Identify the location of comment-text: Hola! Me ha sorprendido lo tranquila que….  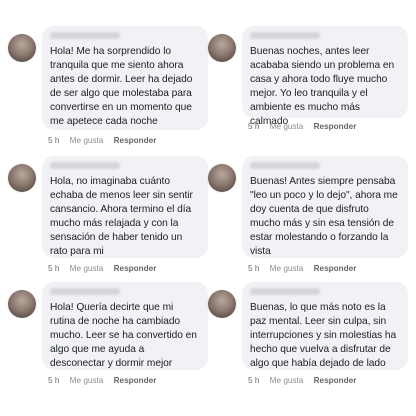
(121, 86).